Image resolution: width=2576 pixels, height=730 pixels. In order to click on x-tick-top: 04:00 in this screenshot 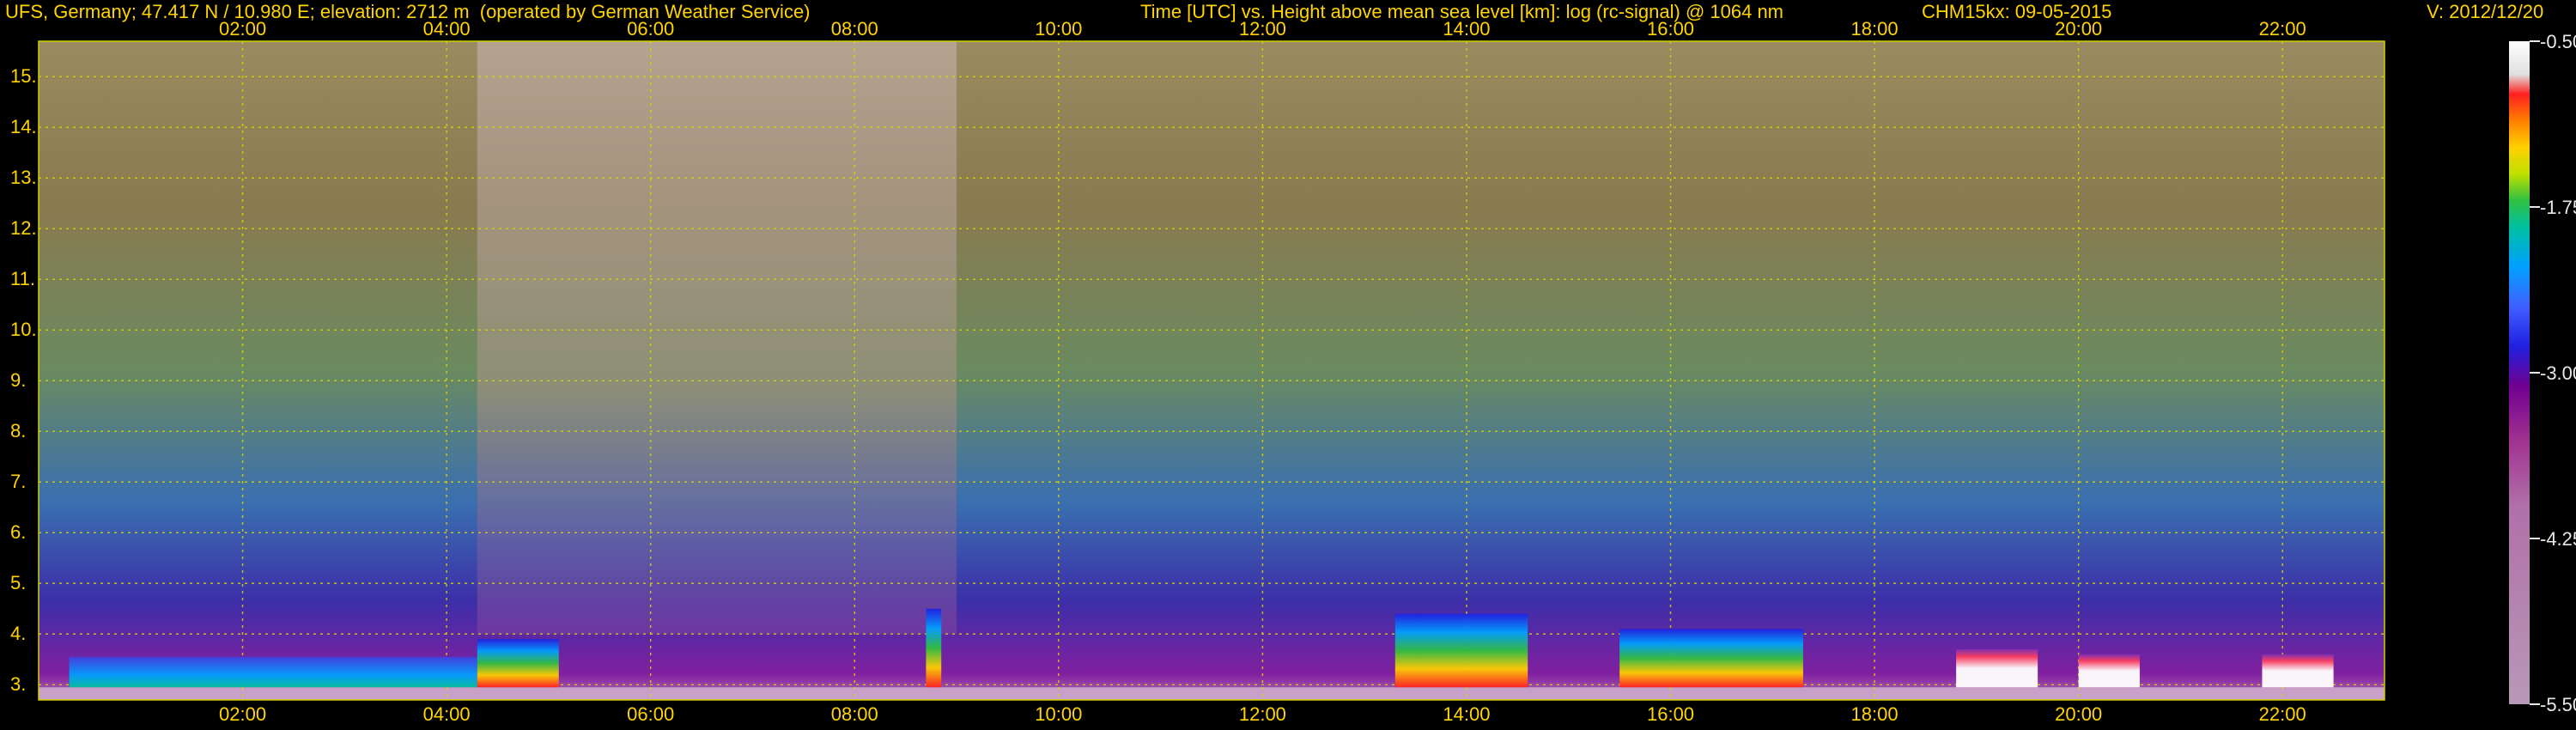, I will do `click(446, 29)`.